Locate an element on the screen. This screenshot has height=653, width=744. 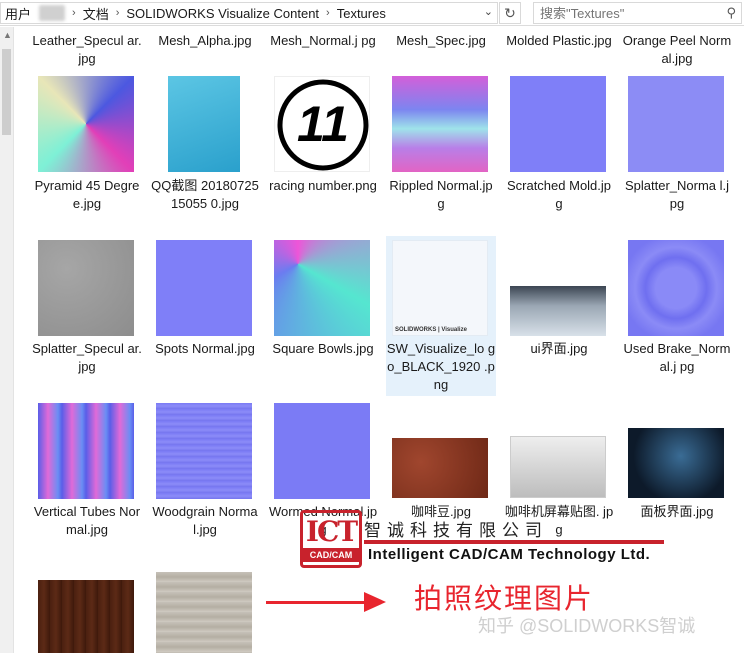
search-icon: ⚲ is located at coordinates (731, 13).